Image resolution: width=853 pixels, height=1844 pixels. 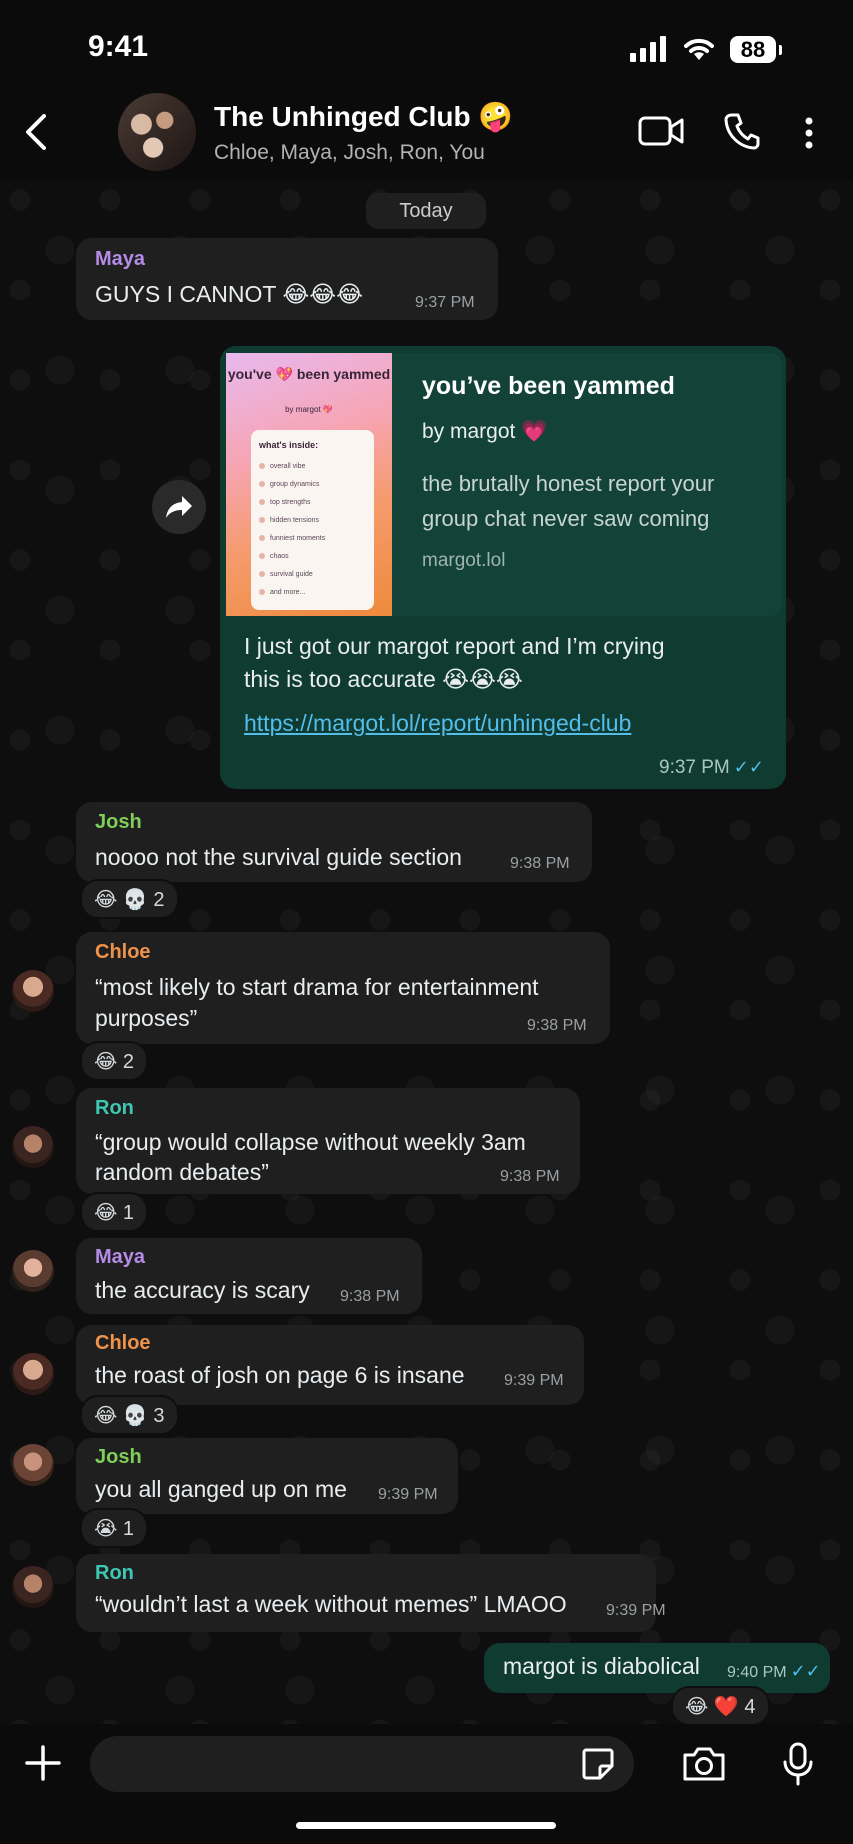 What do you see at coordinates (129, 899) in the screenshot?
I see `reaction-pill: 😂 💀 2` at bounding box center [129, 899].